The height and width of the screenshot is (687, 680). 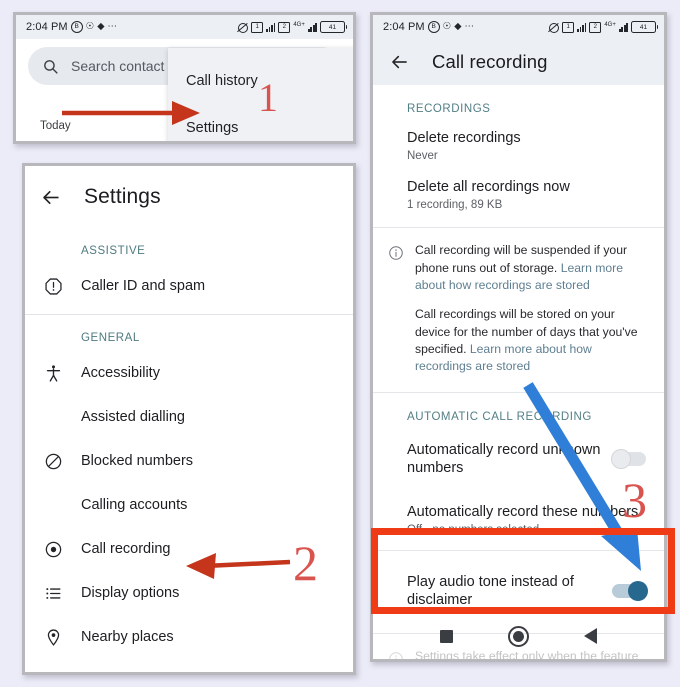 What do you see at coordinates (130, 593) in the screenshot?
I see `sidebar-item-label: Display options` at bounding box center [130, 593].